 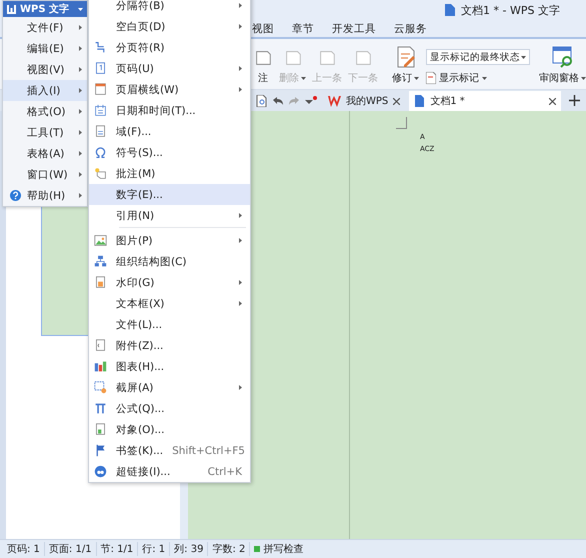 I want to click on print-preview-icon, so click(x=261, y=101).